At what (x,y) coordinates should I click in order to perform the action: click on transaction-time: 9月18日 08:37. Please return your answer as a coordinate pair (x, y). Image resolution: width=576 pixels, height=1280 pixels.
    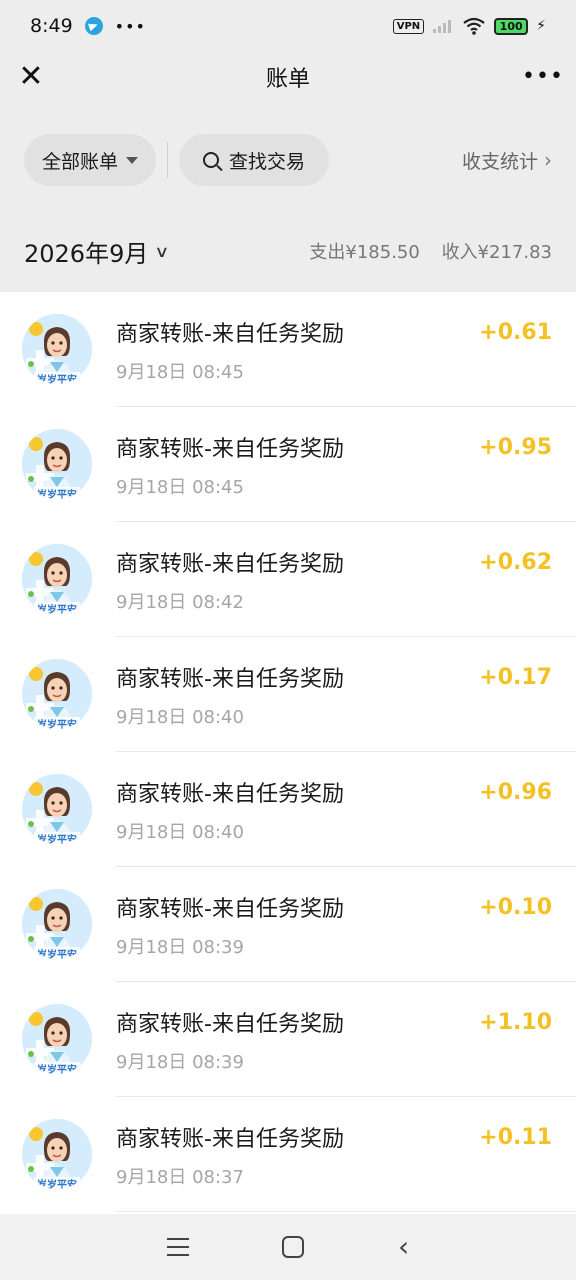
    Looking at the image, I should click on (180, 1177).